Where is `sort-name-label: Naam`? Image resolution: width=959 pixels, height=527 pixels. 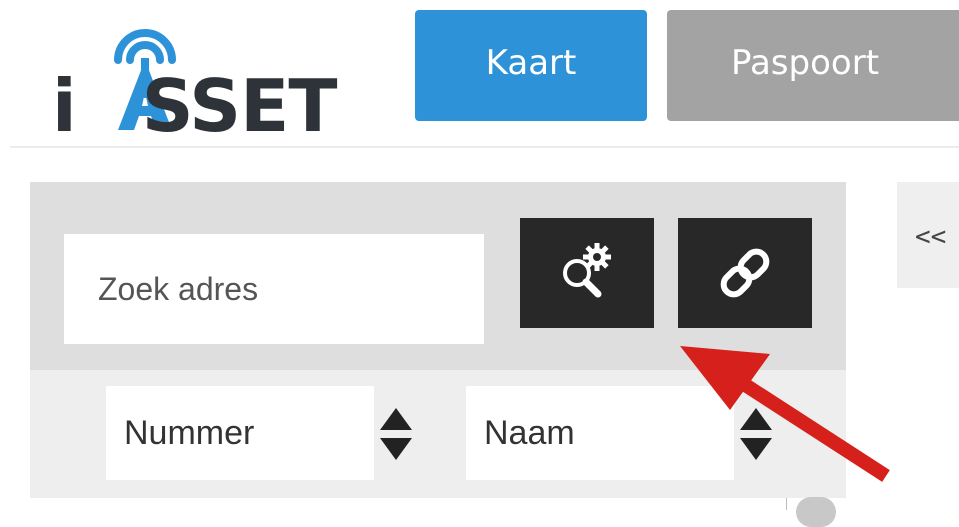
sort-name-label: Naam is located at coordinates (529, 433).